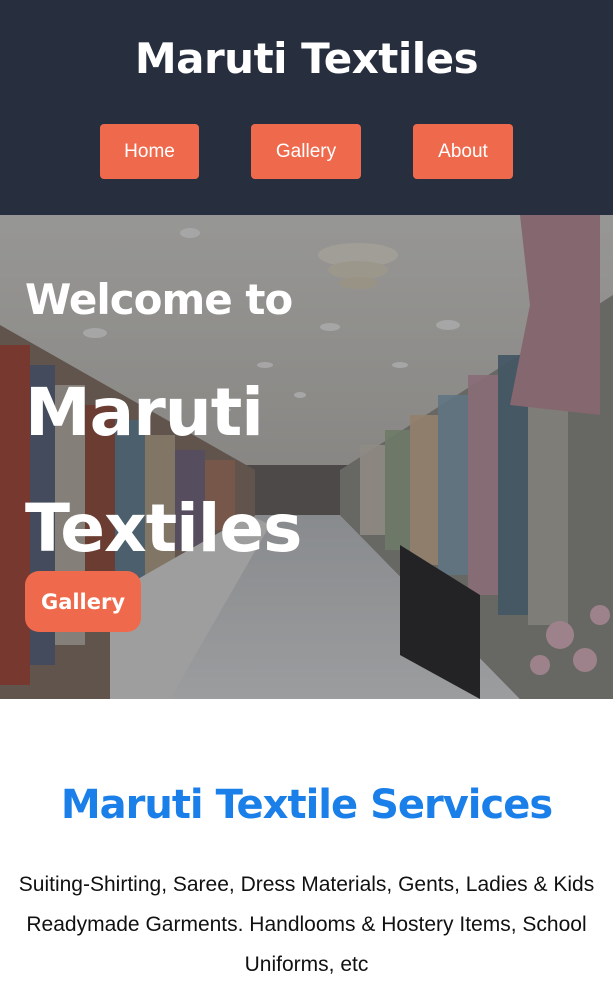 The width and height of the screenshot is (613, 985). Describe the element at coordinates (83, 601) in the screenshot. I see `hero-gallery-button: Gallery` at that location.